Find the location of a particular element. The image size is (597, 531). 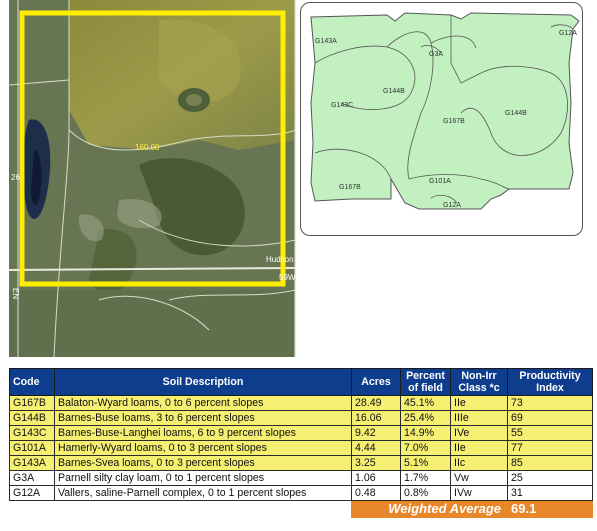

cell-class: IVw is located at coordinates (479, 493).